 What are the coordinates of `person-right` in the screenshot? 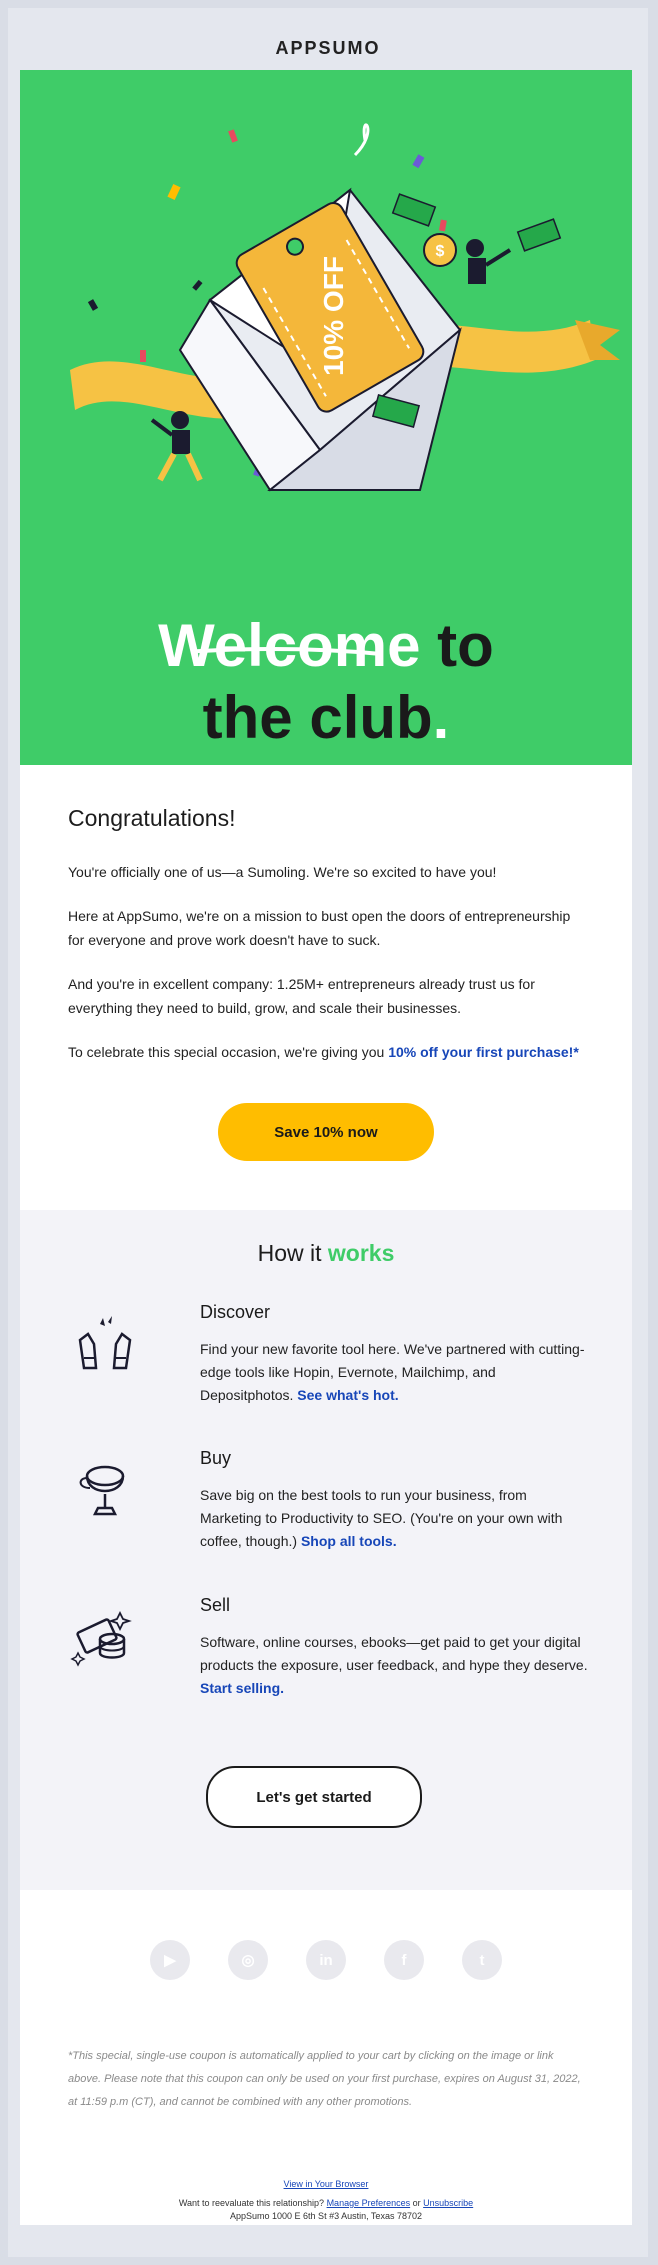 It's located at (489, 261).